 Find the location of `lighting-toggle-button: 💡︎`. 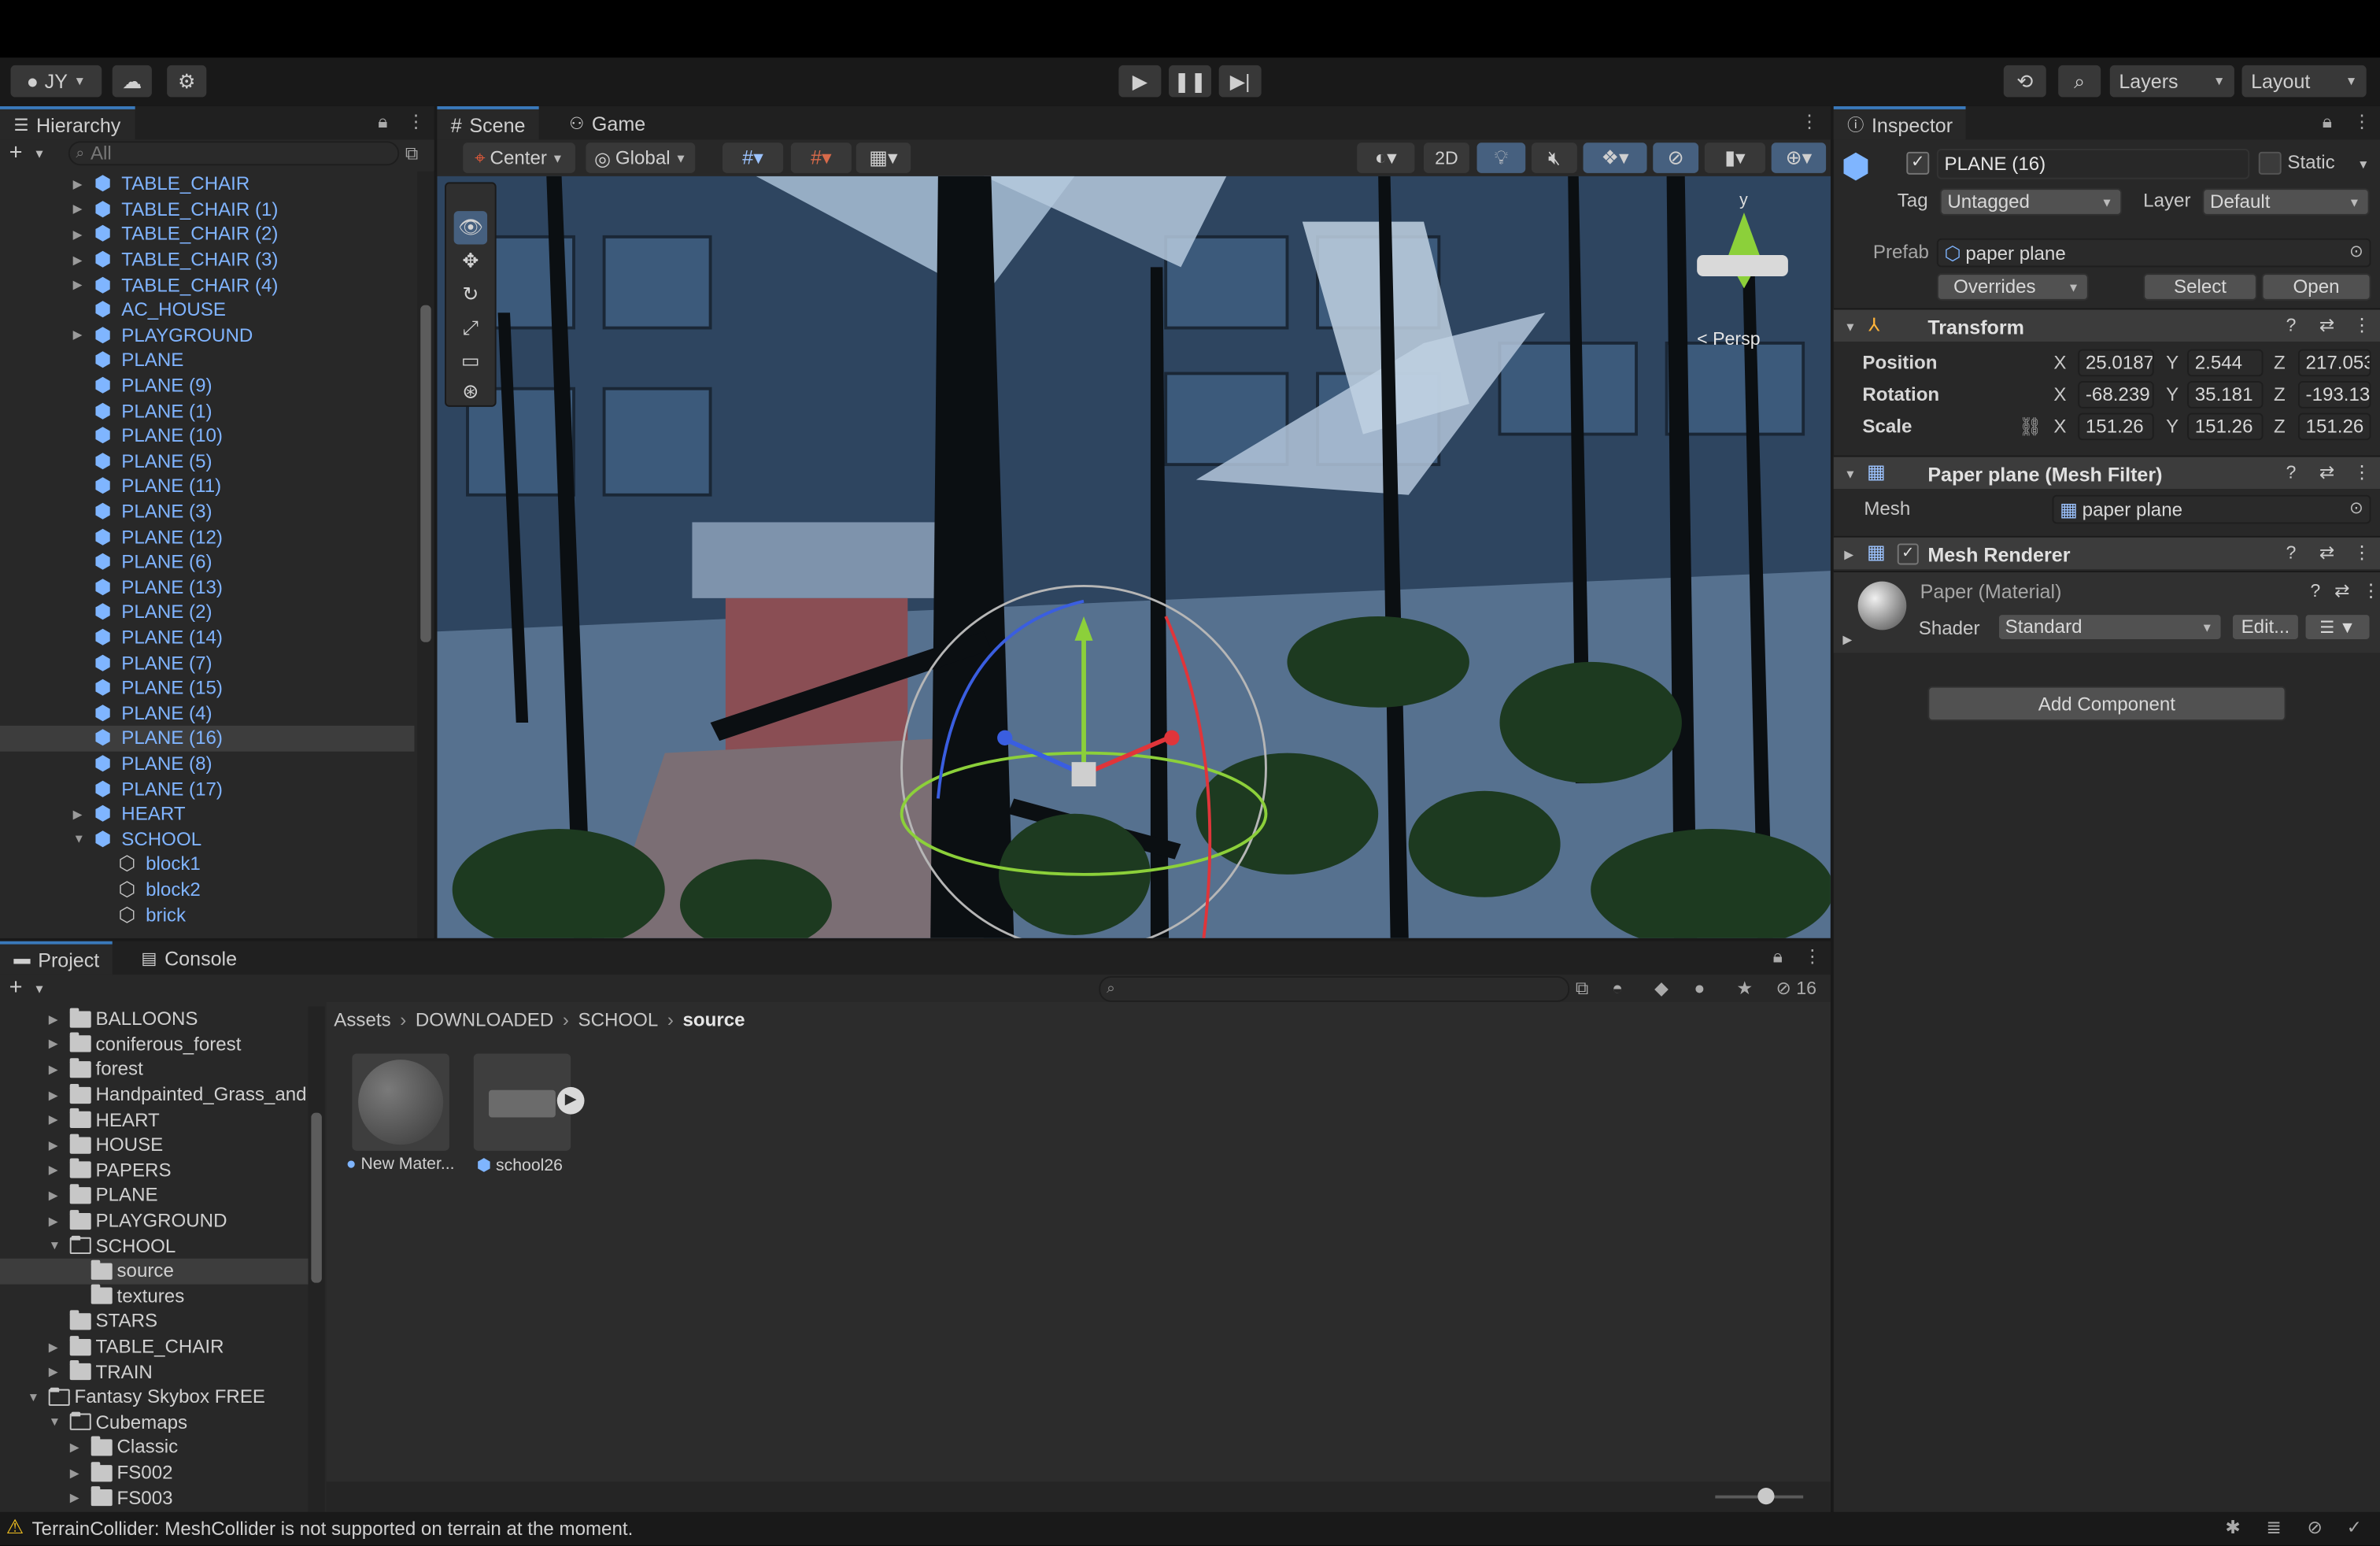

lighting-toggle-button: 💡︎ is located at coordinates (1501, 157).